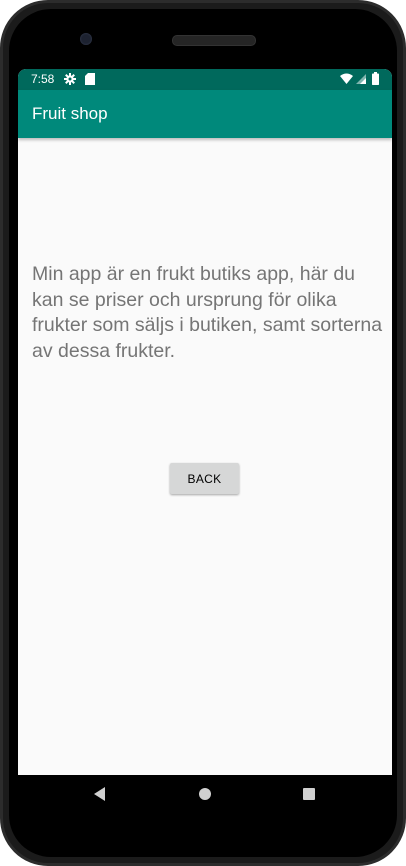  Describe the element at coordinates (70, 113) in the screenshot. I see `app-title: Fruit shop` at that location.